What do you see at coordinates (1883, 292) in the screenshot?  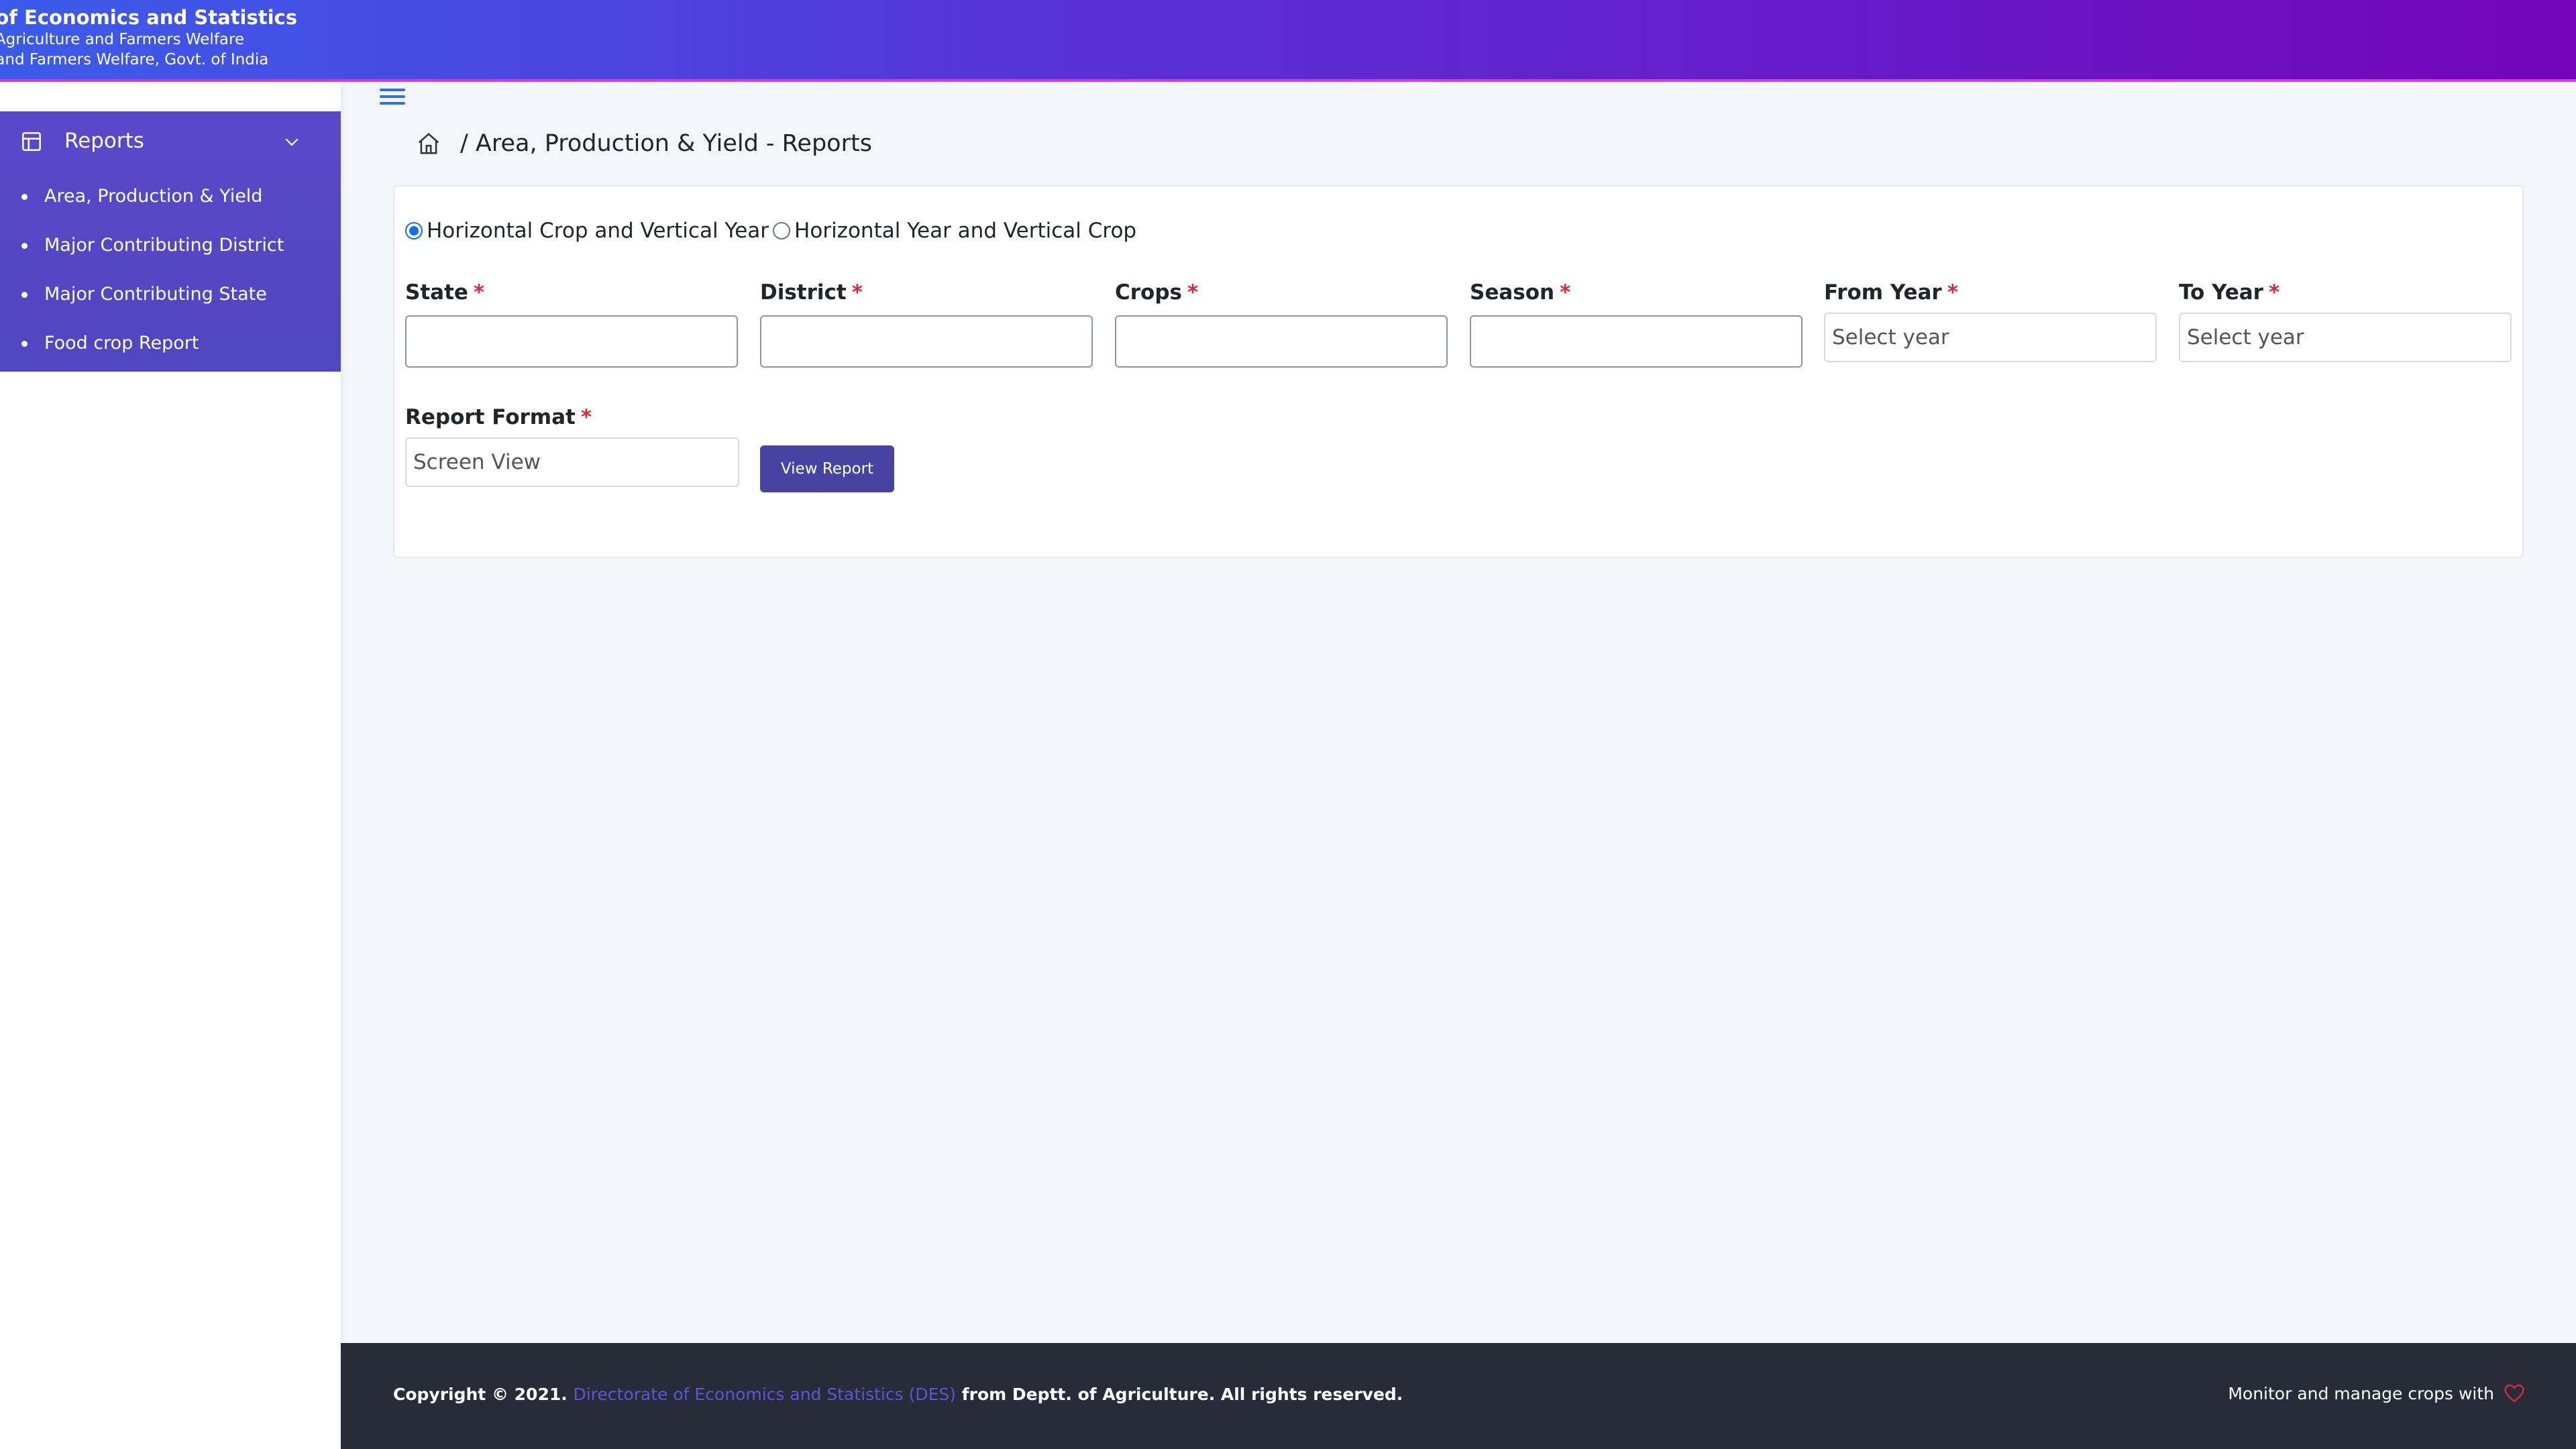 I see `field-label: From Year` at bounding box center [1883, 292].